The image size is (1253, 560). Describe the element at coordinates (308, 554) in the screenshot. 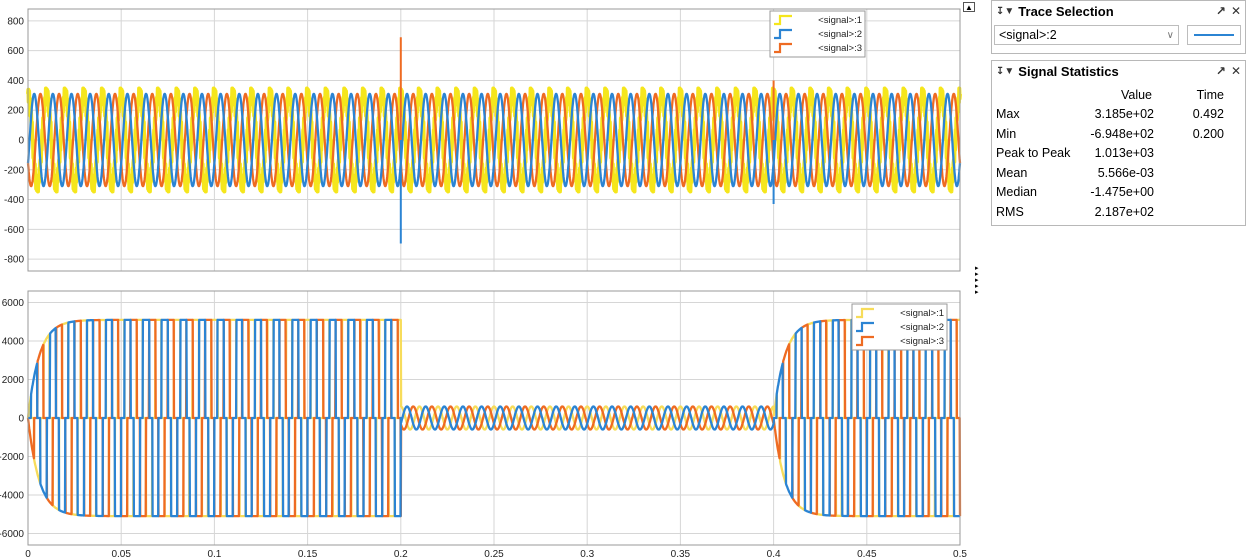

I see `x-tick-label: 0.15` at that location.